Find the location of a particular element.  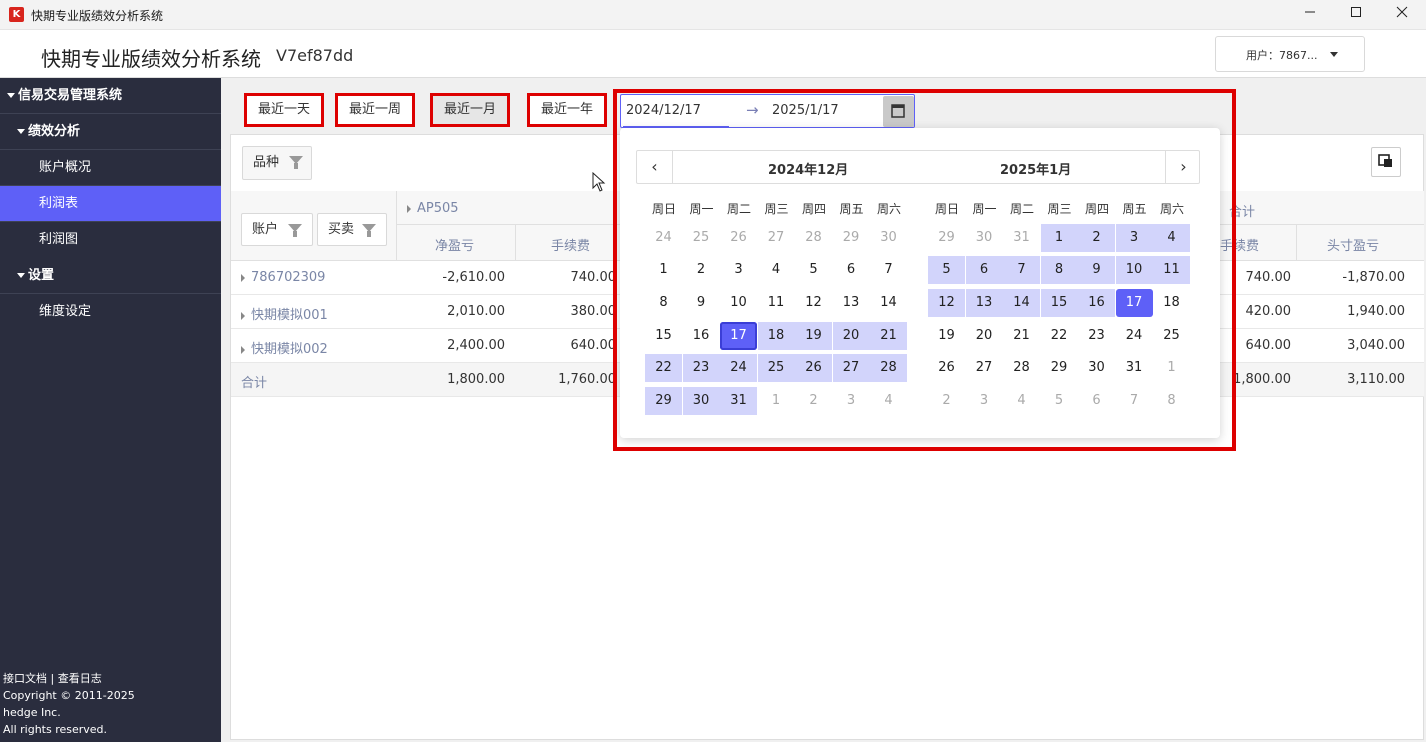

variety-filter-button: 品种 is located at coordinates (277, 163).